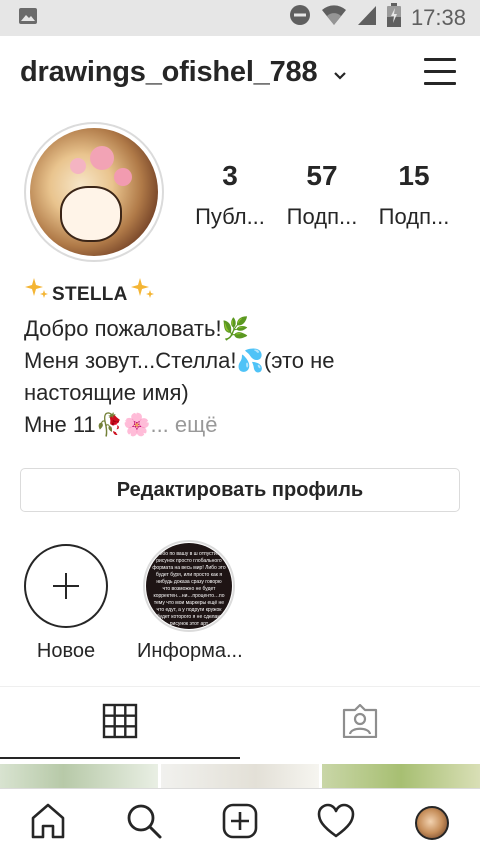  I want to click on tagged-person-icon, so click(360, 723).